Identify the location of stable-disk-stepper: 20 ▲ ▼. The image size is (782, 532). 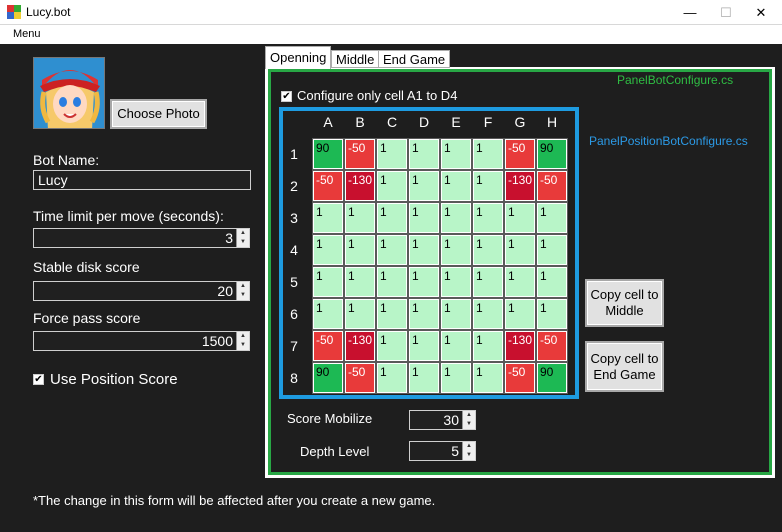
(141, 291).